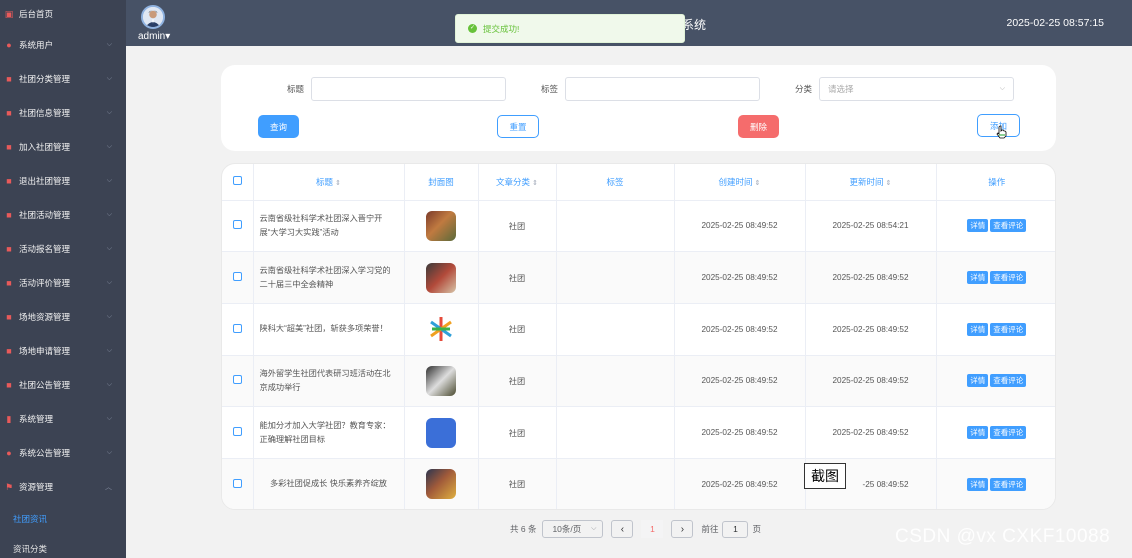 The height and width of the screenshot is (558, 1132). Describe the element at coordinates (36, 45) in the screenshot. I see `sidebar-item-label: 系统用户` at that location.